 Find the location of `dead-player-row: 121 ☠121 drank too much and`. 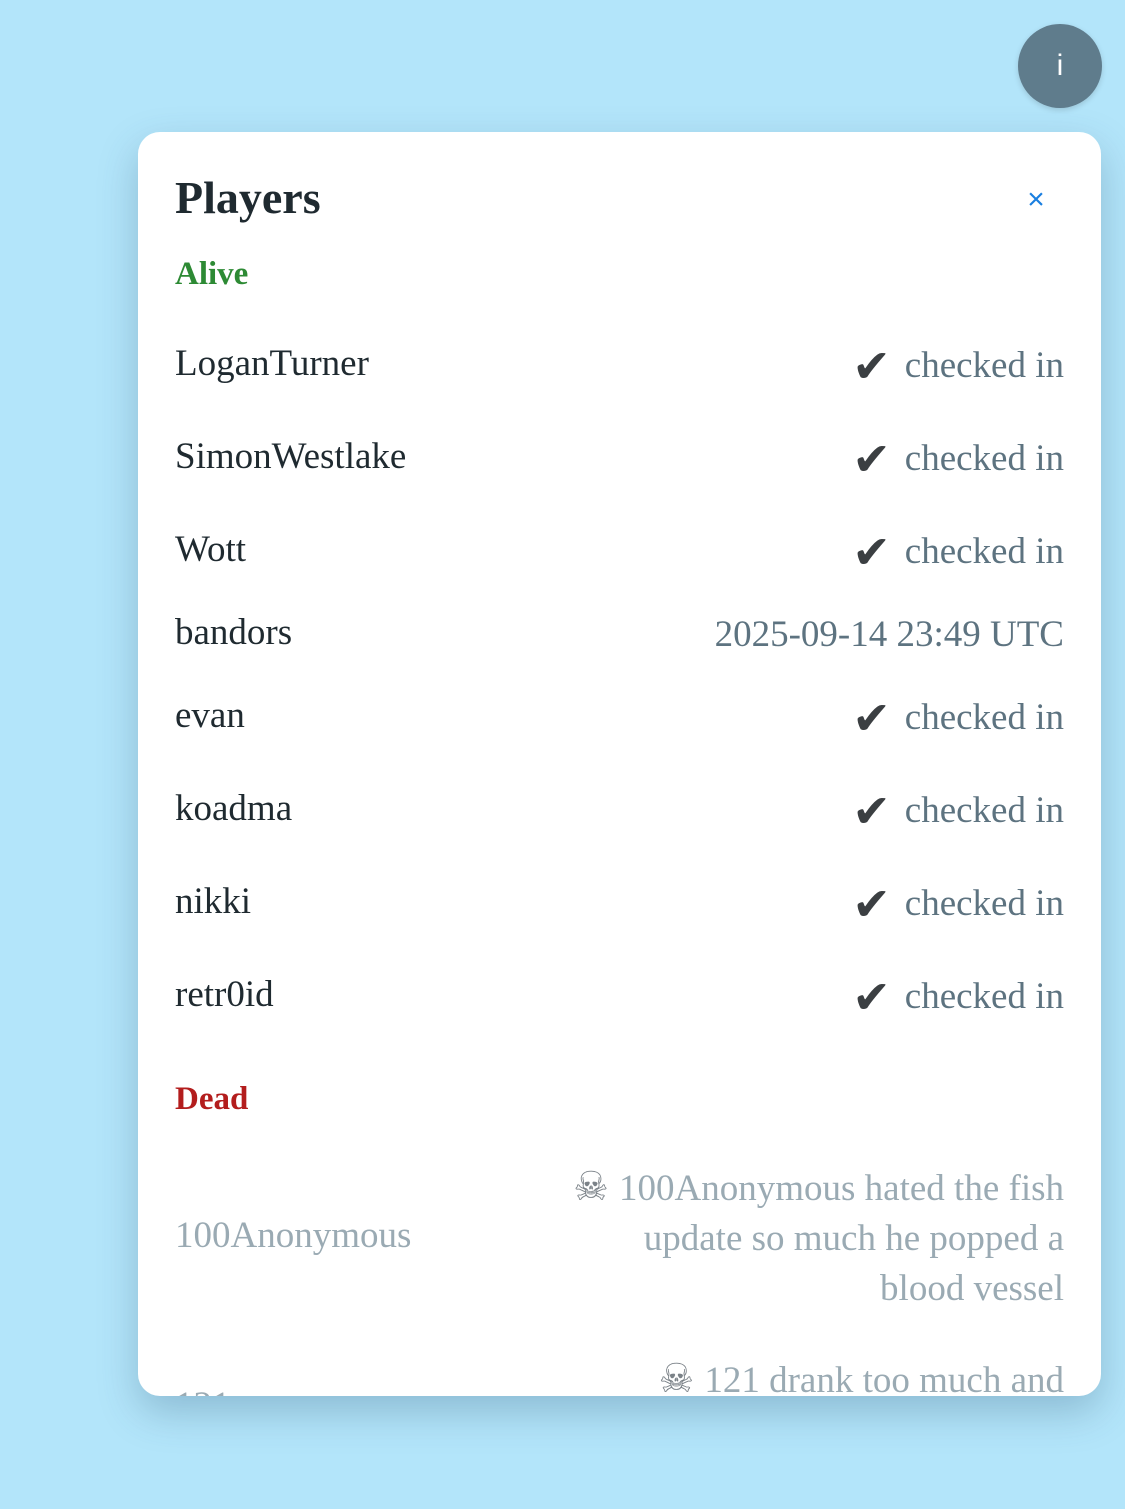

dead-player-row: 121 ☠121 drank too much and is located at coordinates (619, 1375).